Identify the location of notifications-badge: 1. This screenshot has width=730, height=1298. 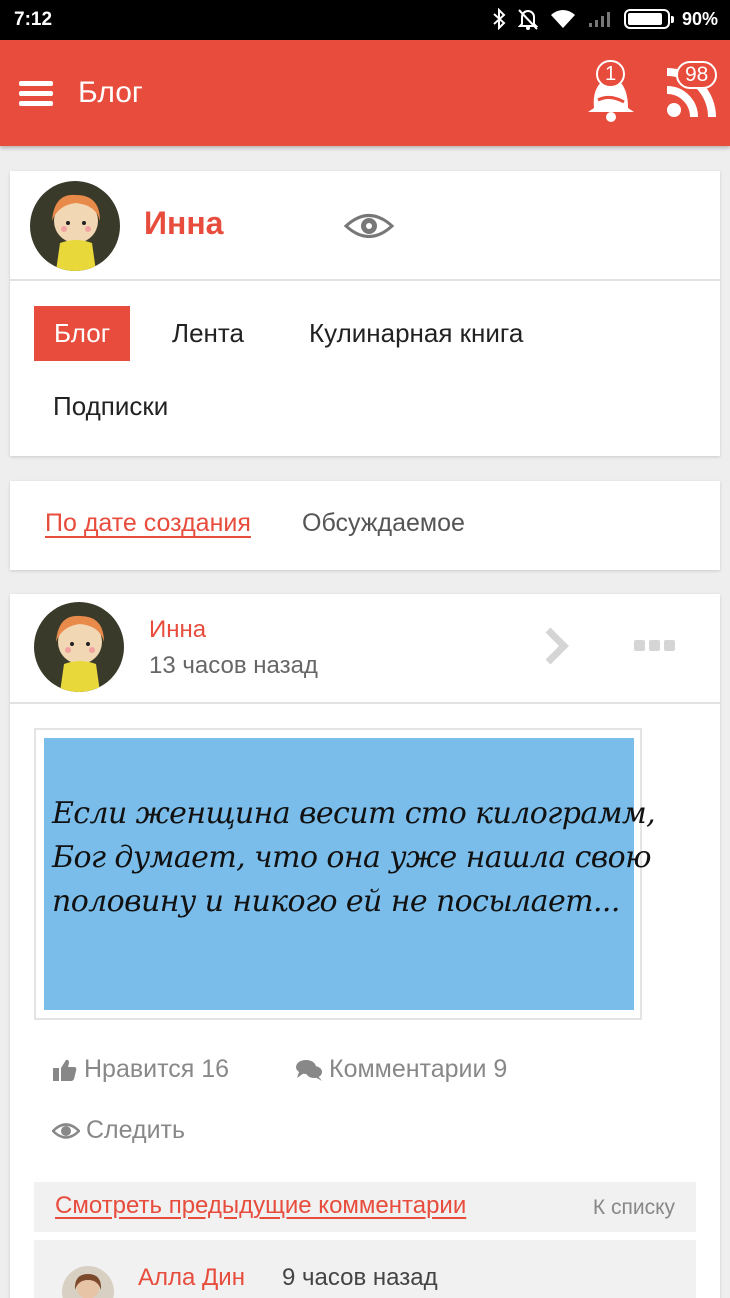
(611, 74).